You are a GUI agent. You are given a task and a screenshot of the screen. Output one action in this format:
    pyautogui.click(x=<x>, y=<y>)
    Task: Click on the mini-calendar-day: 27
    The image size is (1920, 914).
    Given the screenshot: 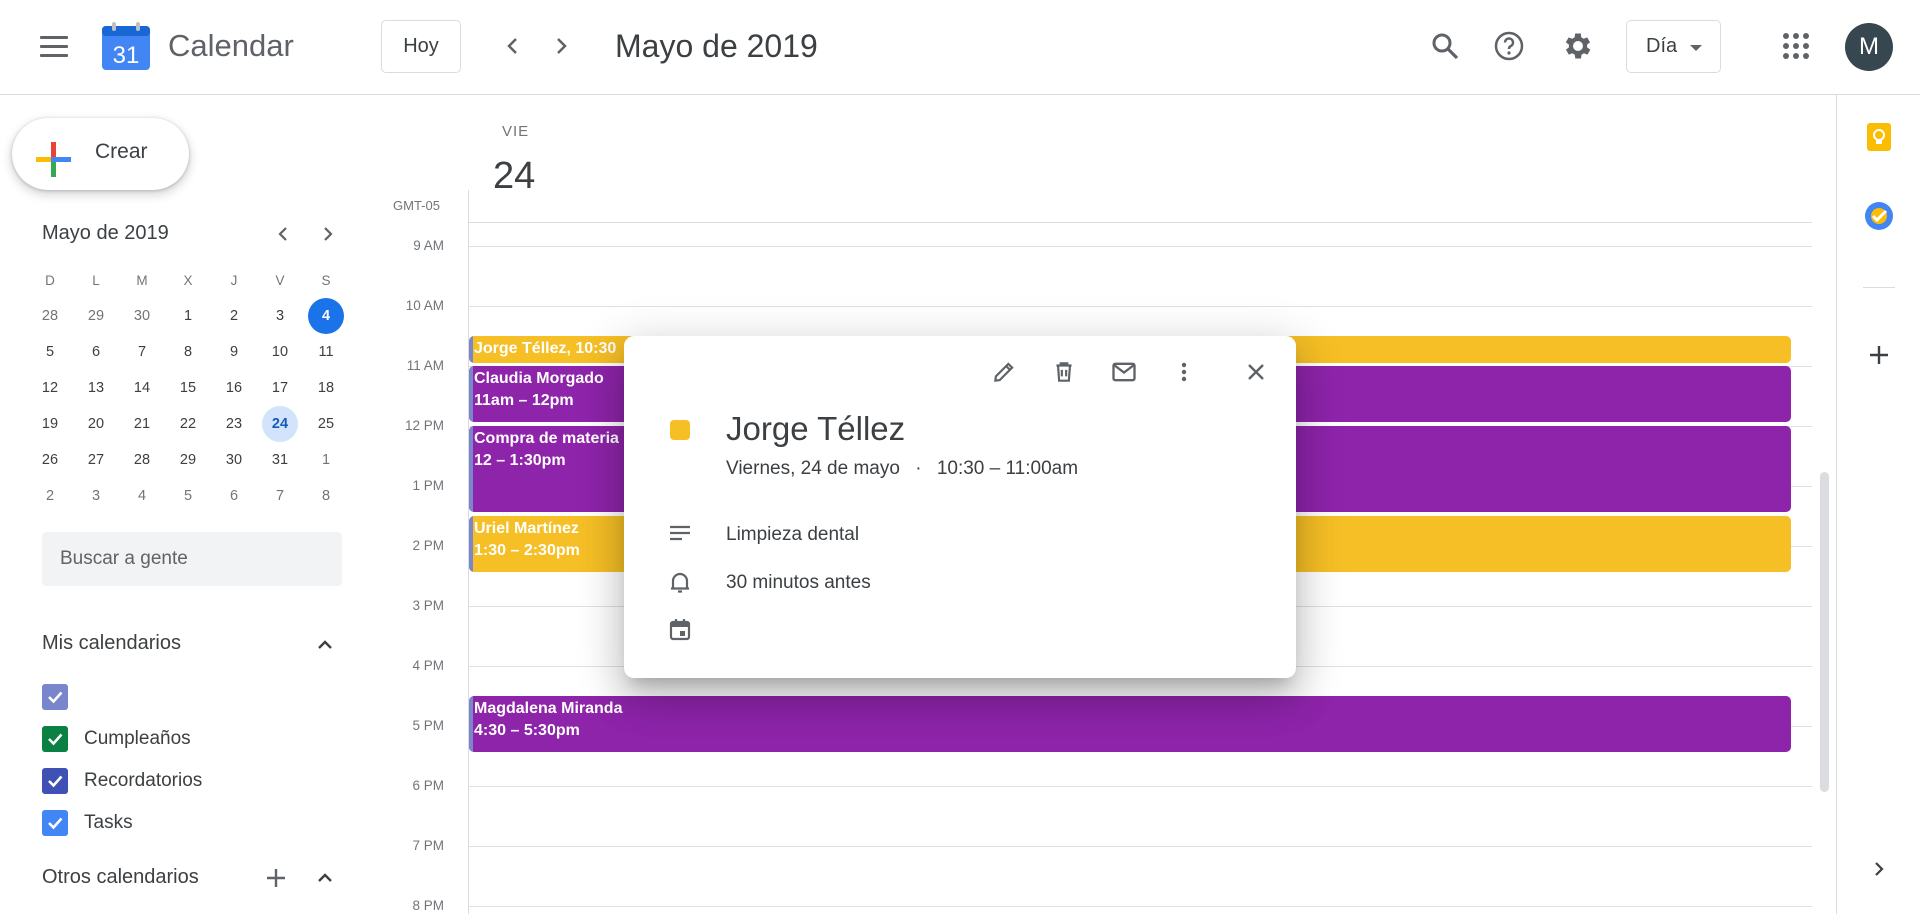 What is the action you would take?
    pyautogui.click(x=96, y=460)
    